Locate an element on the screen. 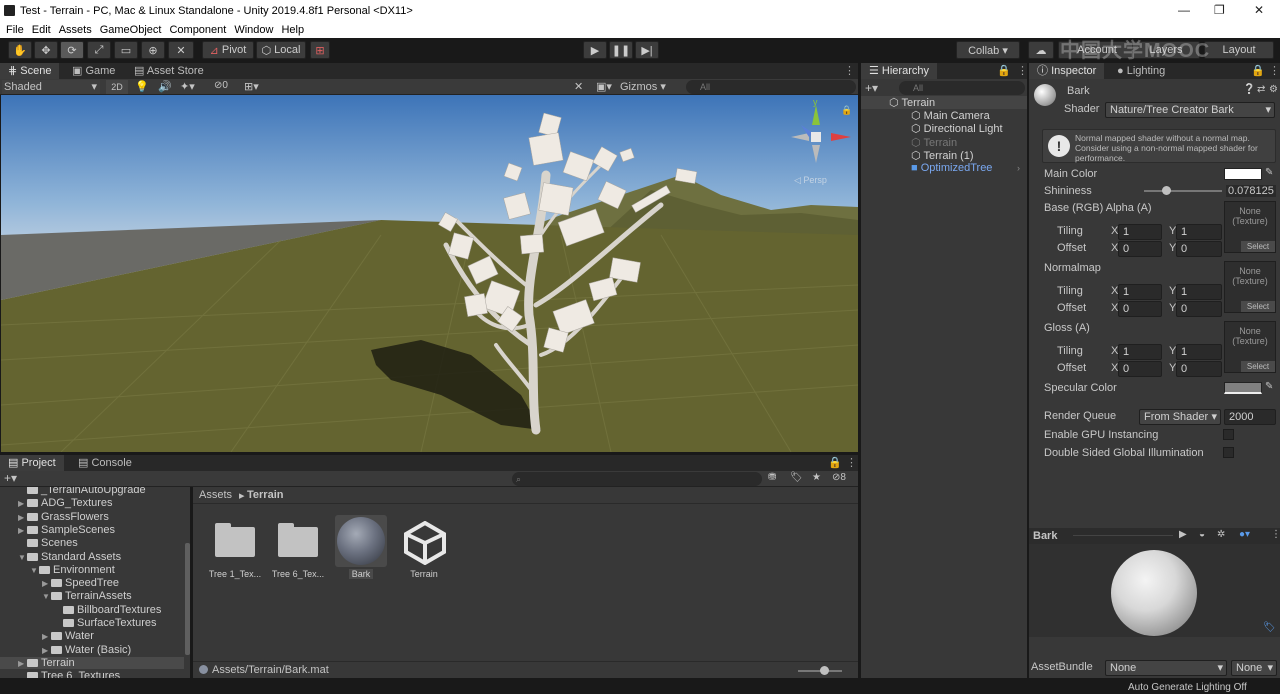 This screenshot has height=694, width=1280. grid-toggle-icon: ⊞▾ is located at coordinates (251, 86).